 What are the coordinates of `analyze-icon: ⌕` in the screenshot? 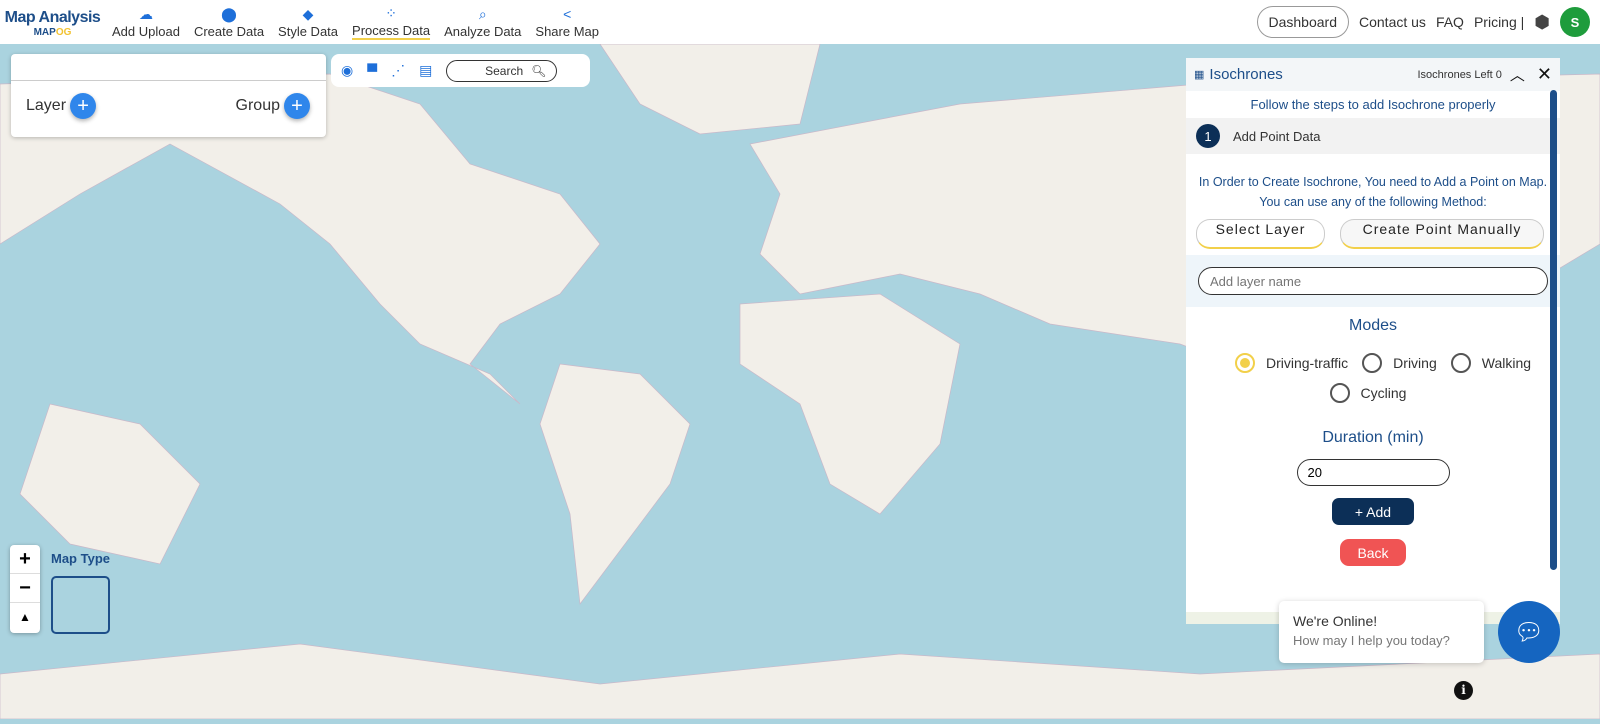 It's located at (482, 13).